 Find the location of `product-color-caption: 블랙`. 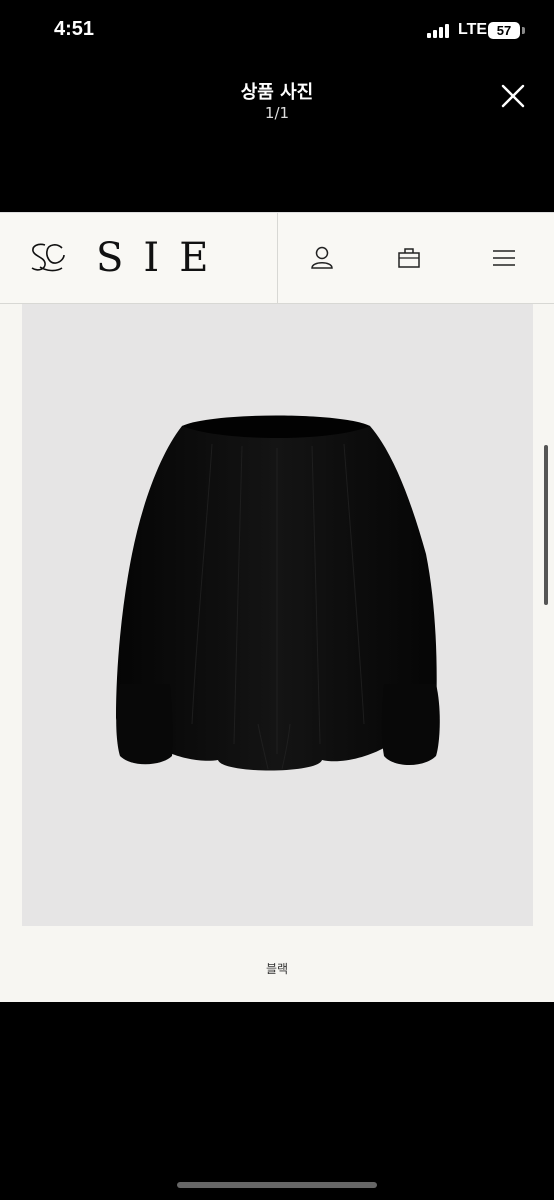

product-color-caption: 블랙 is located at coordinates (277, 969).